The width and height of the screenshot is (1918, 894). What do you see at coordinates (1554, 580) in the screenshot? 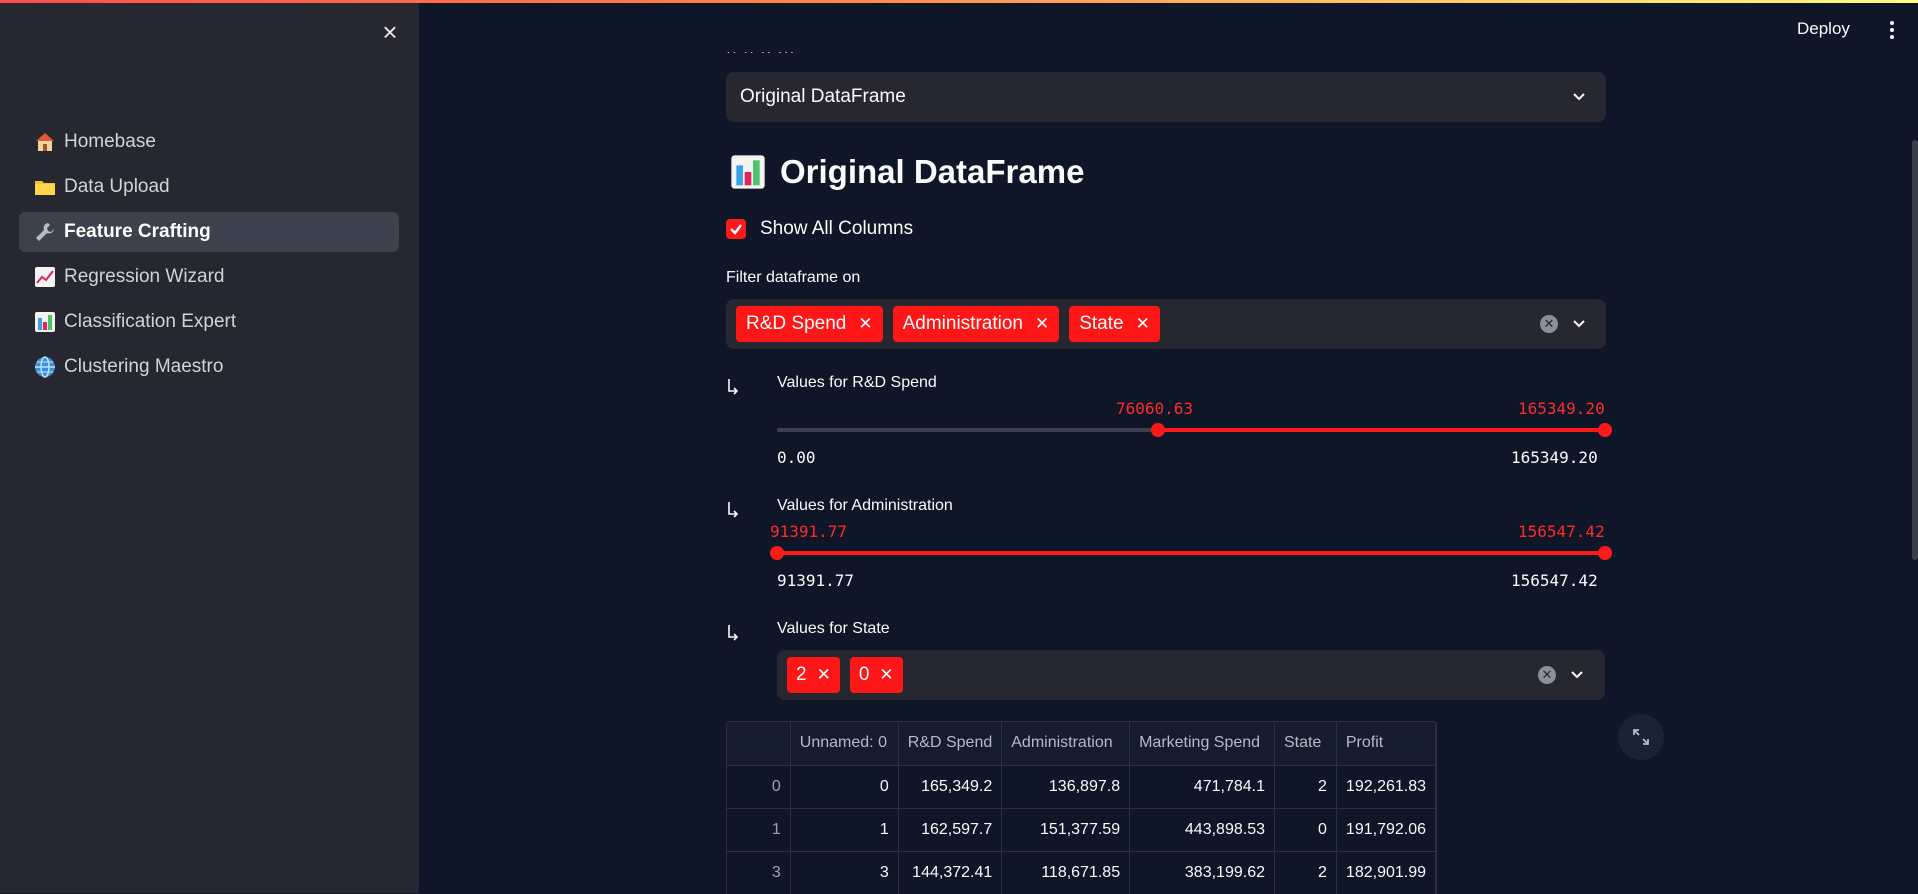
I see `administration-max-value: 156547.42` at bounding box center [1554, 580].